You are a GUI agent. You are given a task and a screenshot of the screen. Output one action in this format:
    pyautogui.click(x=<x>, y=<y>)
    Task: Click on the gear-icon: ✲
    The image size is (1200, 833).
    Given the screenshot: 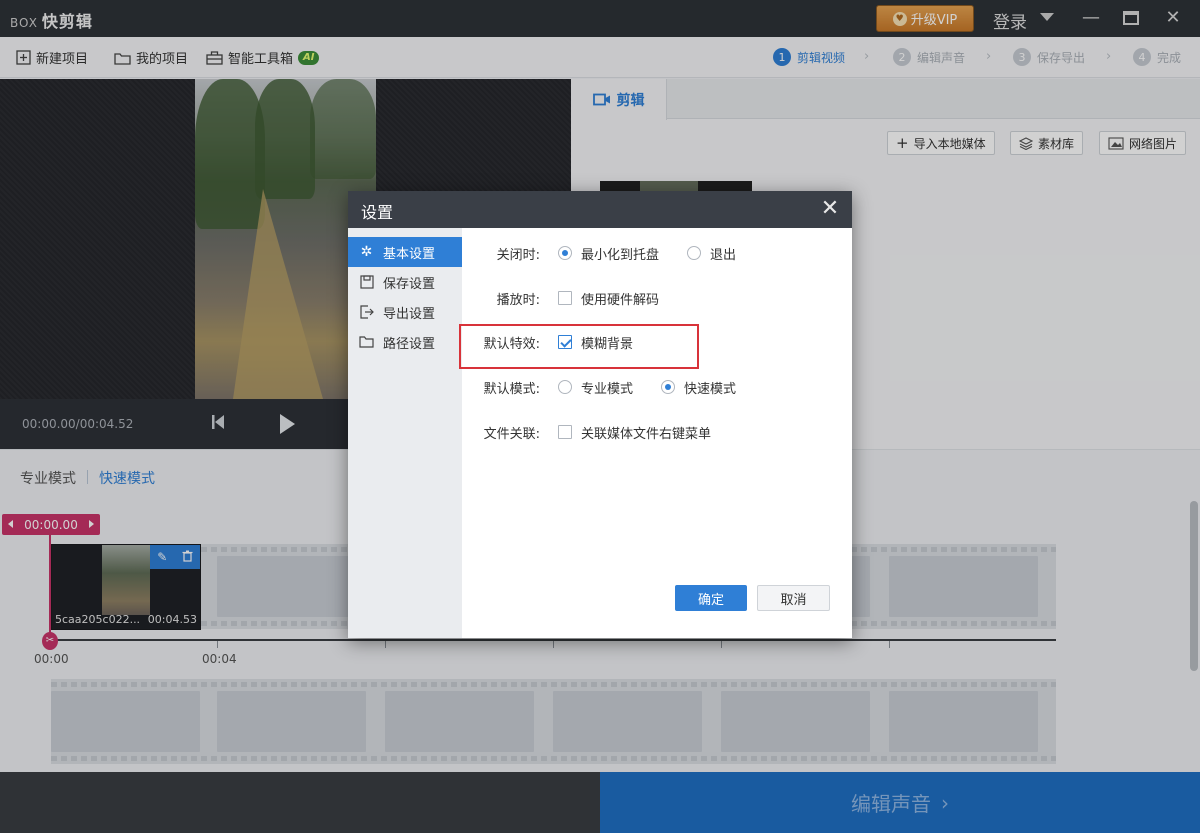 What is the action you would take?
    pyautogui.click(x=366, y=251)
    